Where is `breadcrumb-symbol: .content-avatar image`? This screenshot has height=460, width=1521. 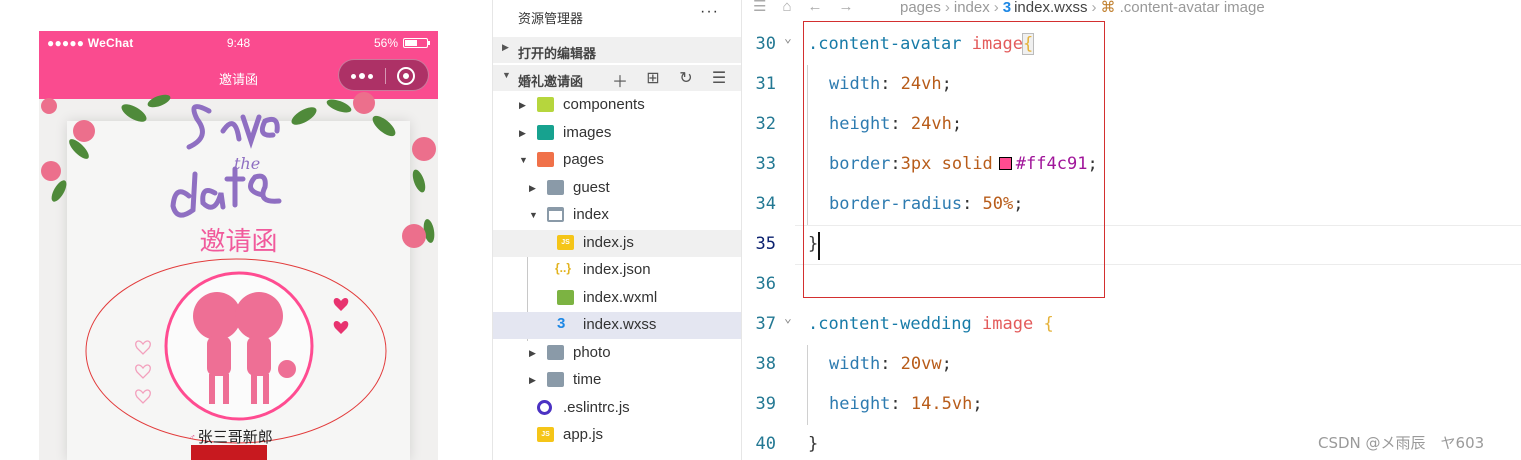
breadcrumb-symbol: .content-avatar image is located at coordinates (1192, 8).